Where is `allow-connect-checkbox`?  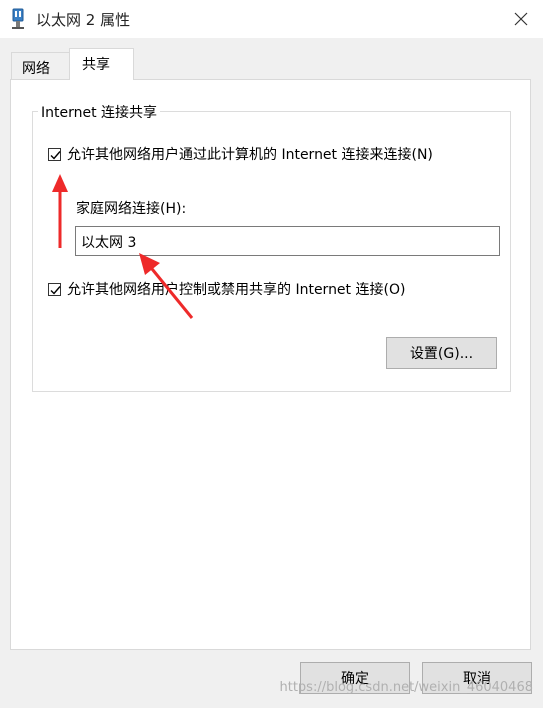
allow-connect-checkbox is located at coordinates (54, 154).